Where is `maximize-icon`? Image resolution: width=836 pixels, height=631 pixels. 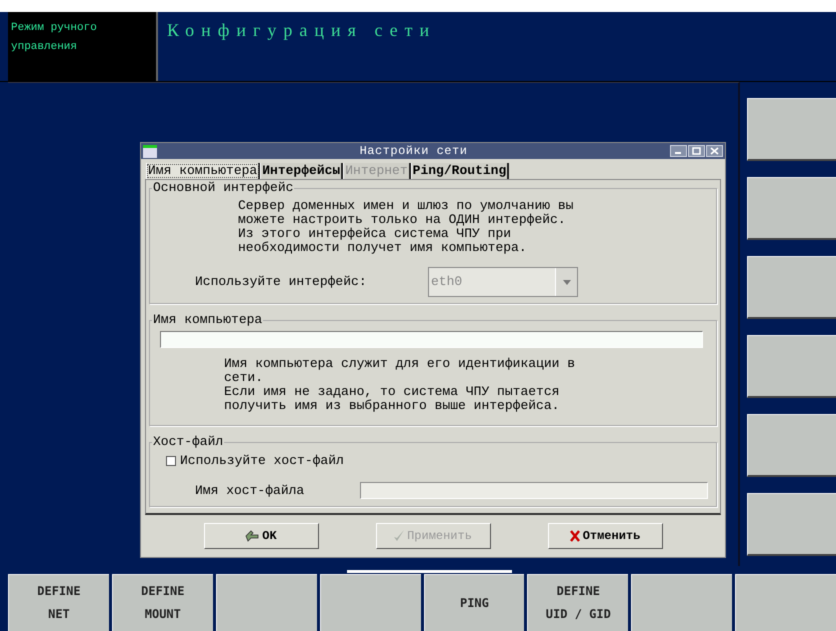
maximize-icon is located at coordinates (696, 151).